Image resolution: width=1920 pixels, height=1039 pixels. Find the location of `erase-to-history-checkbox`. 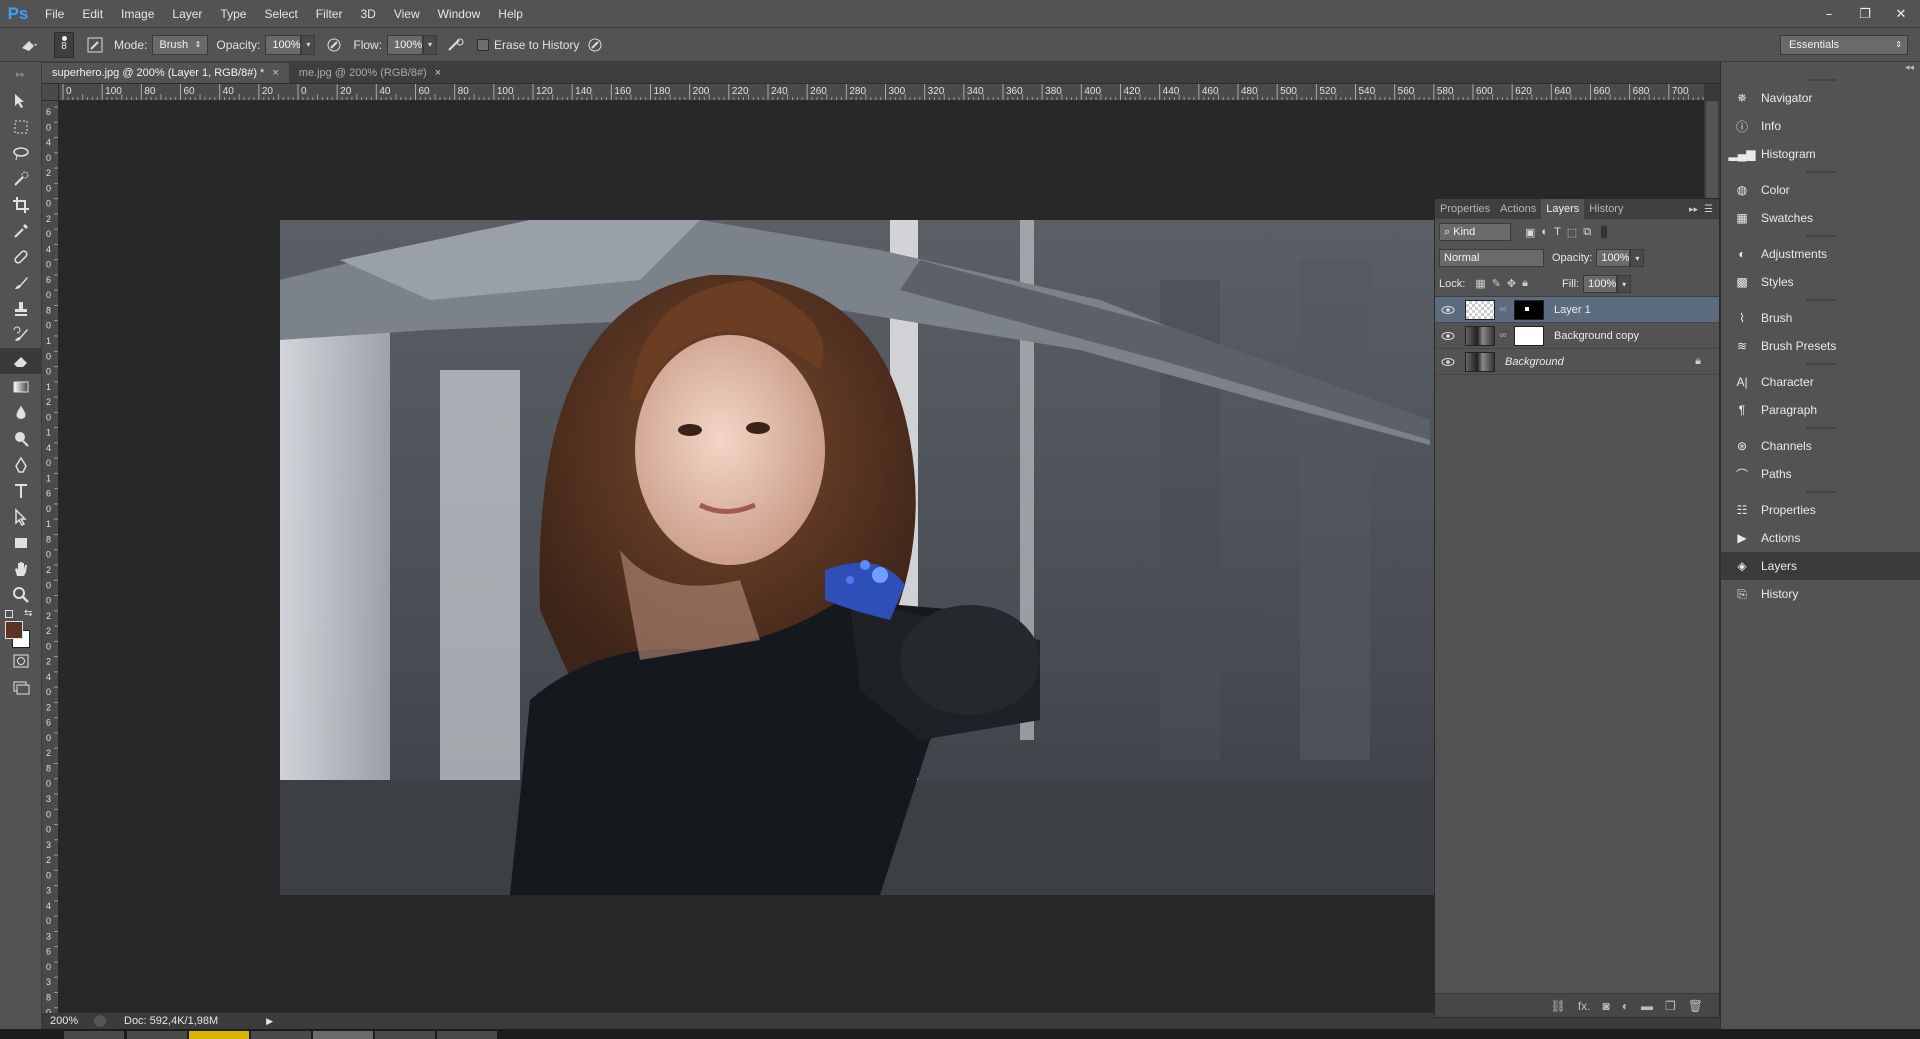

erase-to-history-checkbox is located at coordinates (483, 44).